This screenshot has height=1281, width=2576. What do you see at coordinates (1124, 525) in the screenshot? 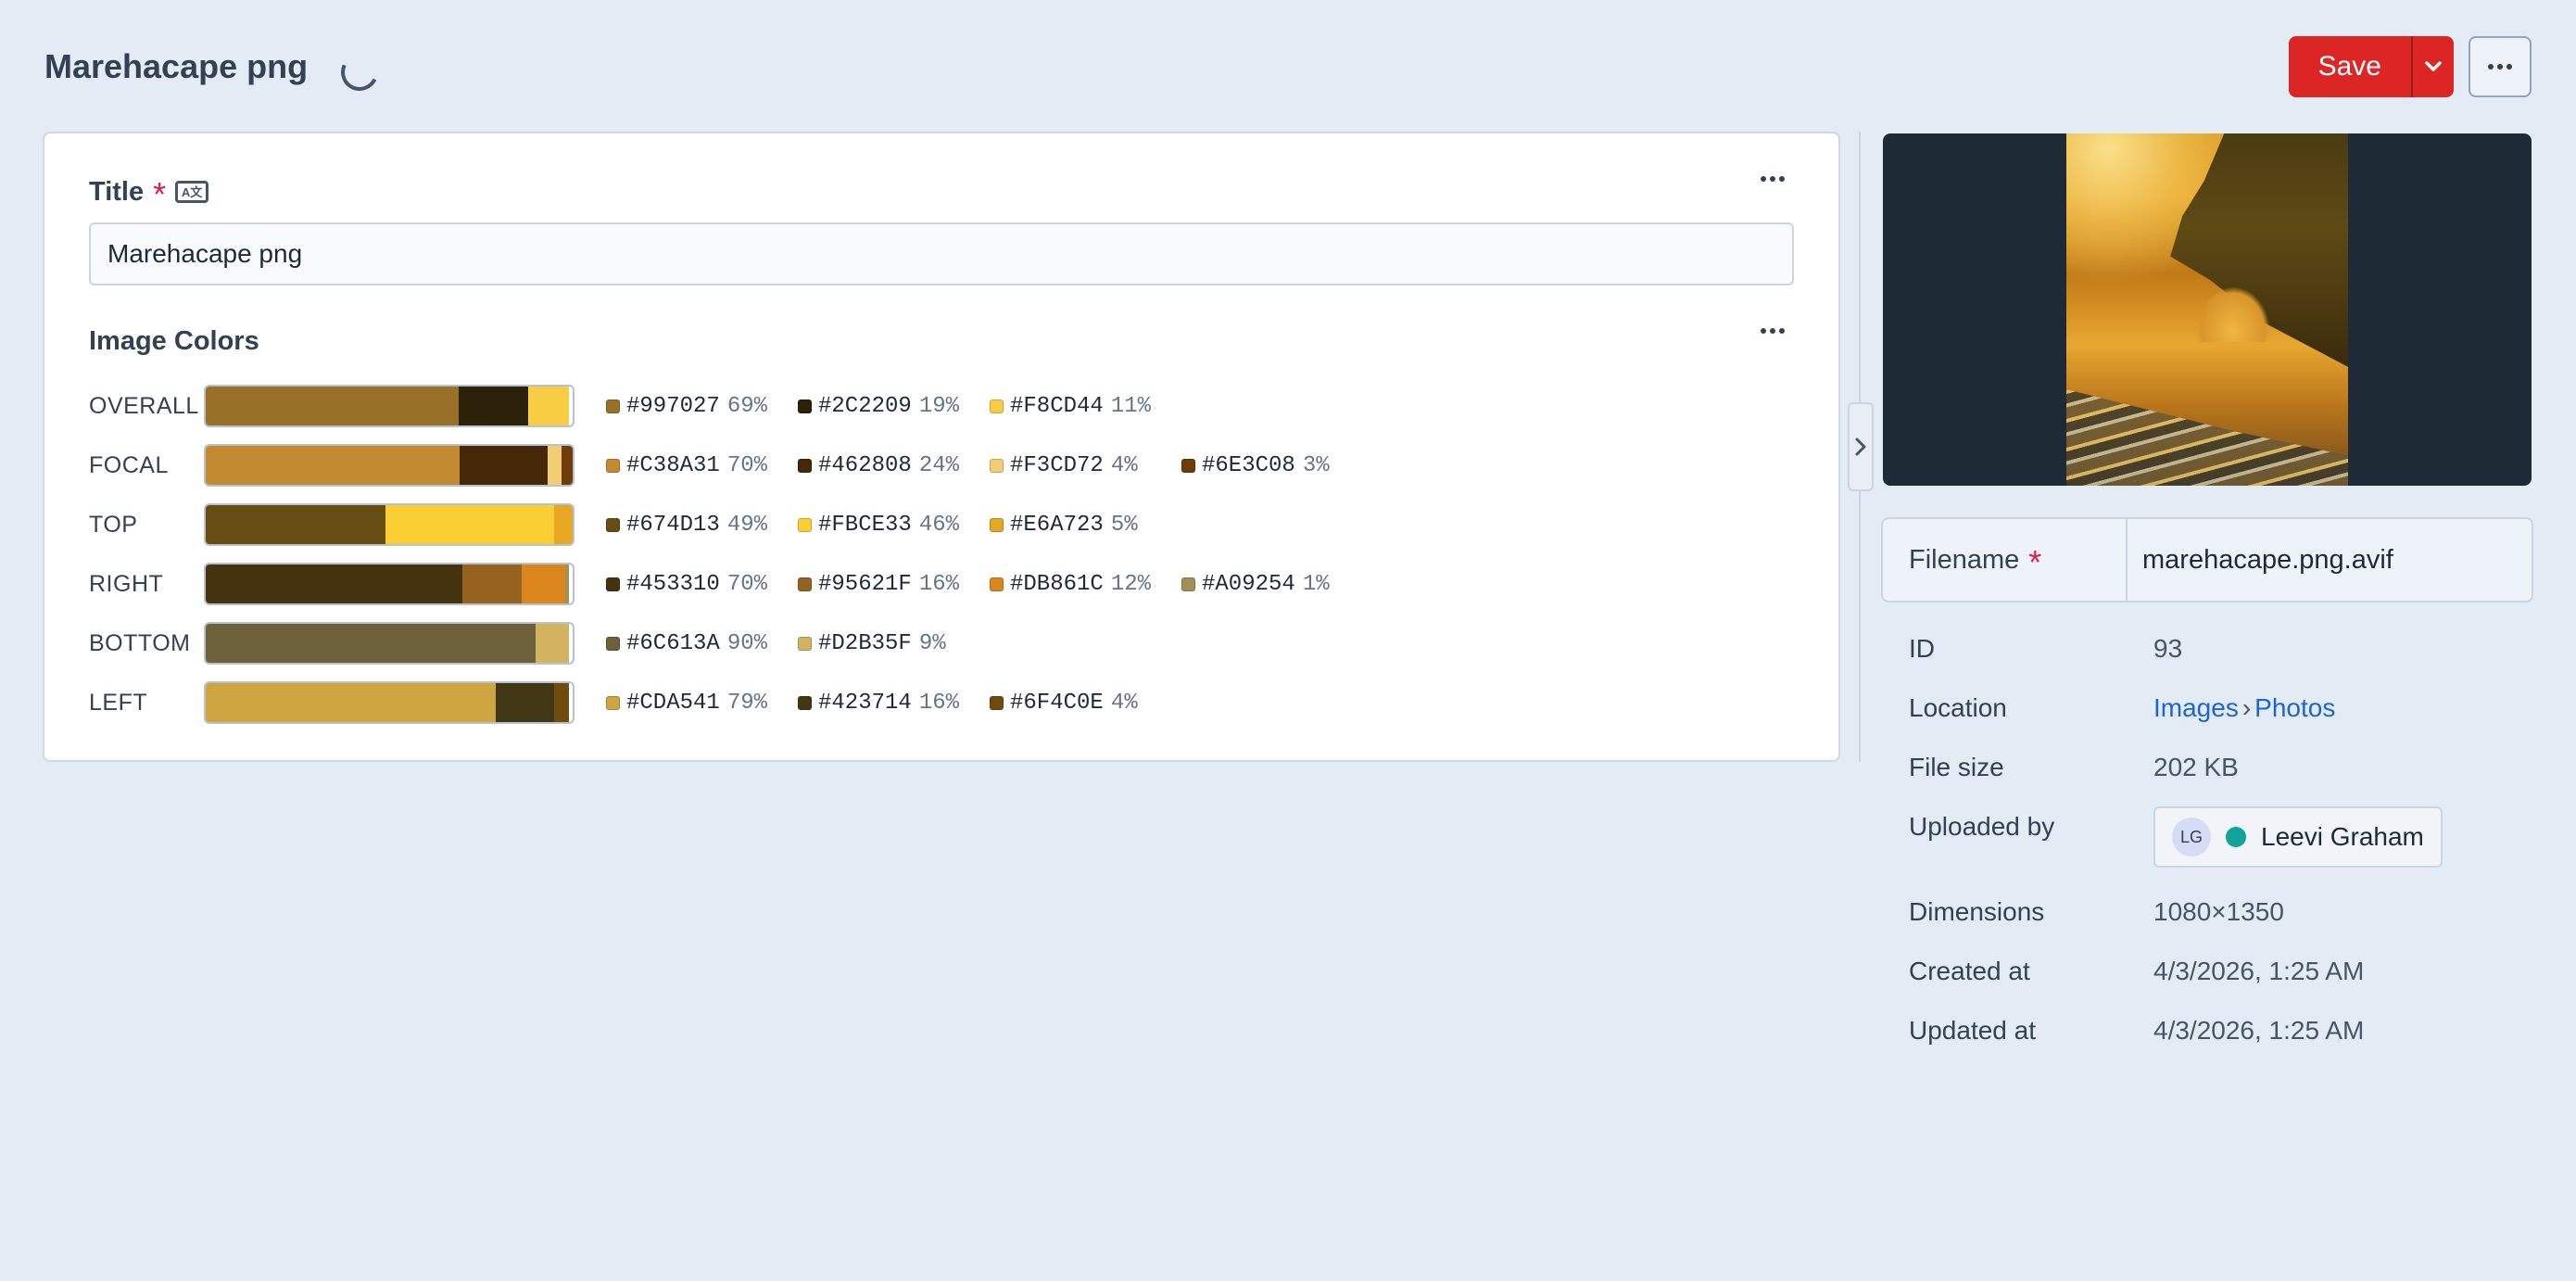
I see `color-percentage: 5%` at bounding box center [1124, 525].